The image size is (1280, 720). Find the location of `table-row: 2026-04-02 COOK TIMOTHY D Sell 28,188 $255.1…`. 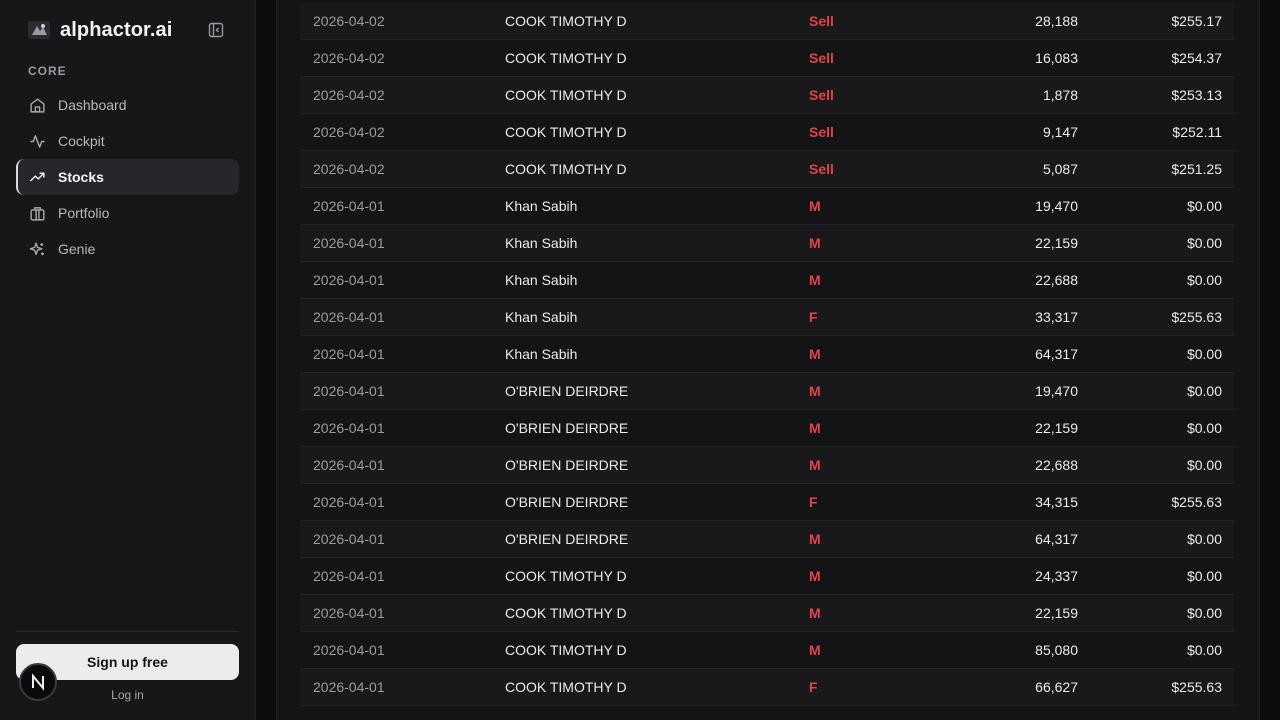

table-row: 2026-04-02 COOK TIMOTHY D Sell 28,188 $255.1… is located at coordinates (767, 21).